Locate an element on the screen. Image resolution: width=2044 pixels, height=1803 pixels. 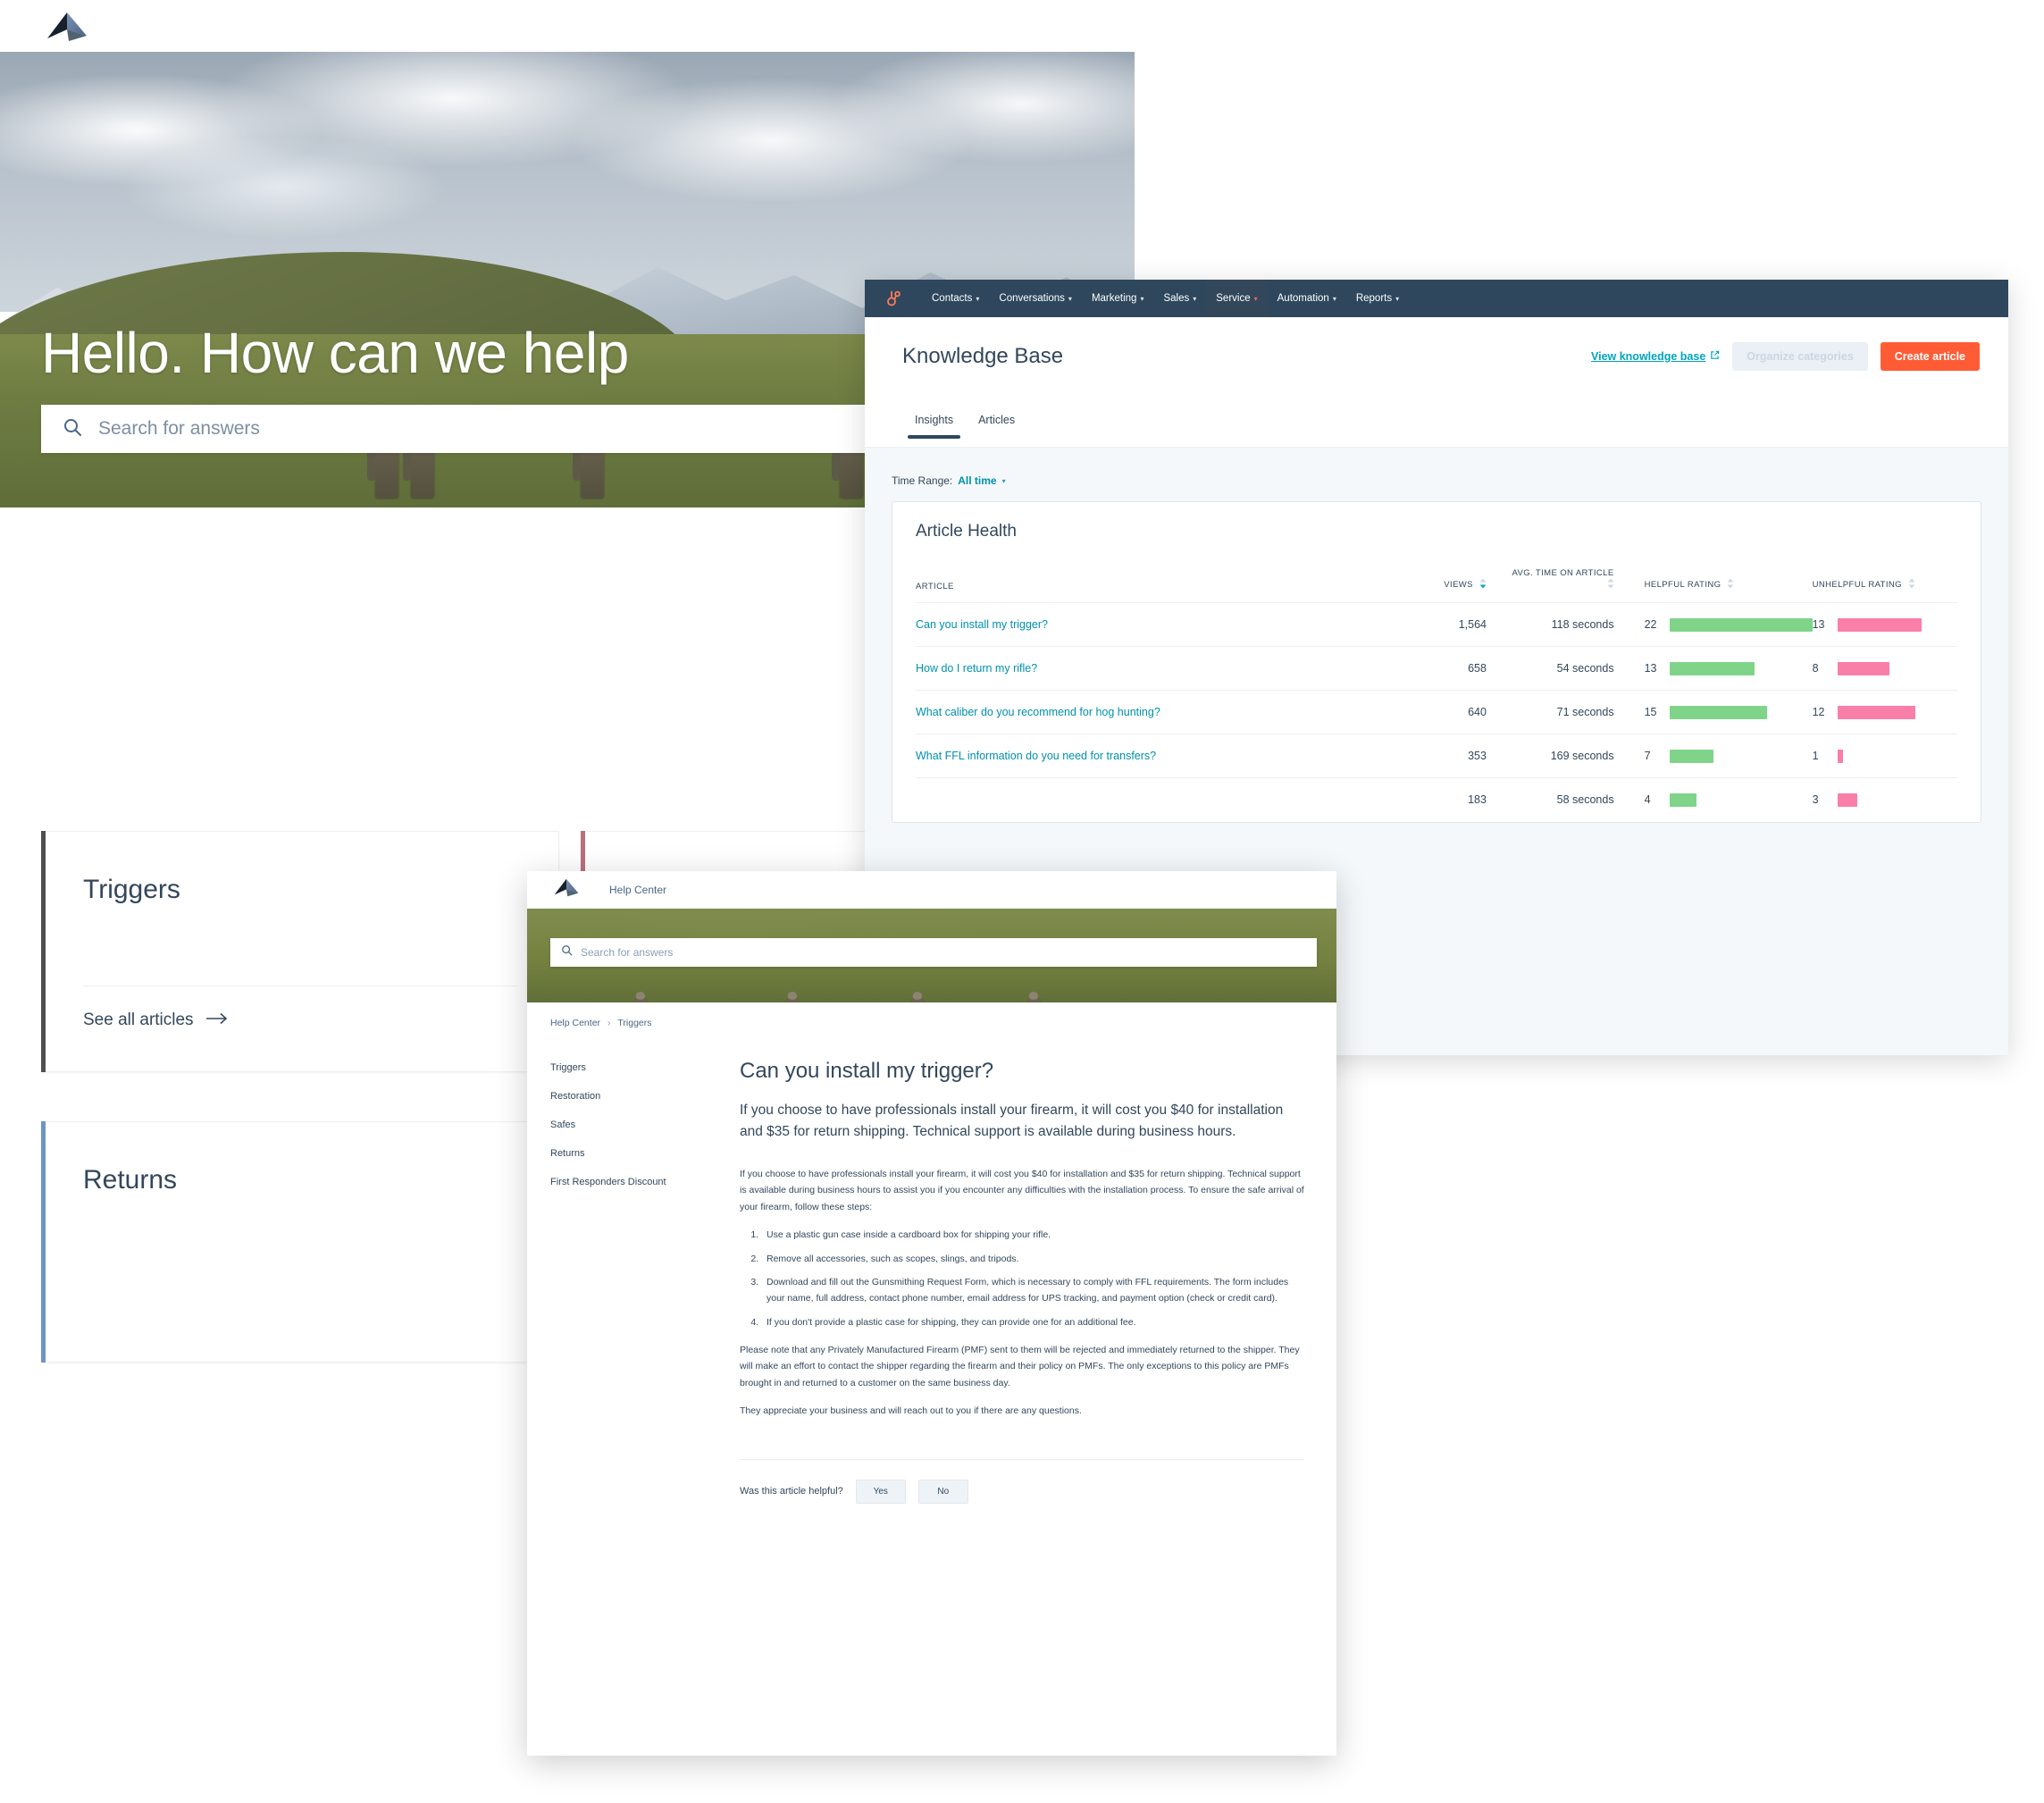
view-knowledge-base-link: View knowledge base is located at coordinates (1655, 356).